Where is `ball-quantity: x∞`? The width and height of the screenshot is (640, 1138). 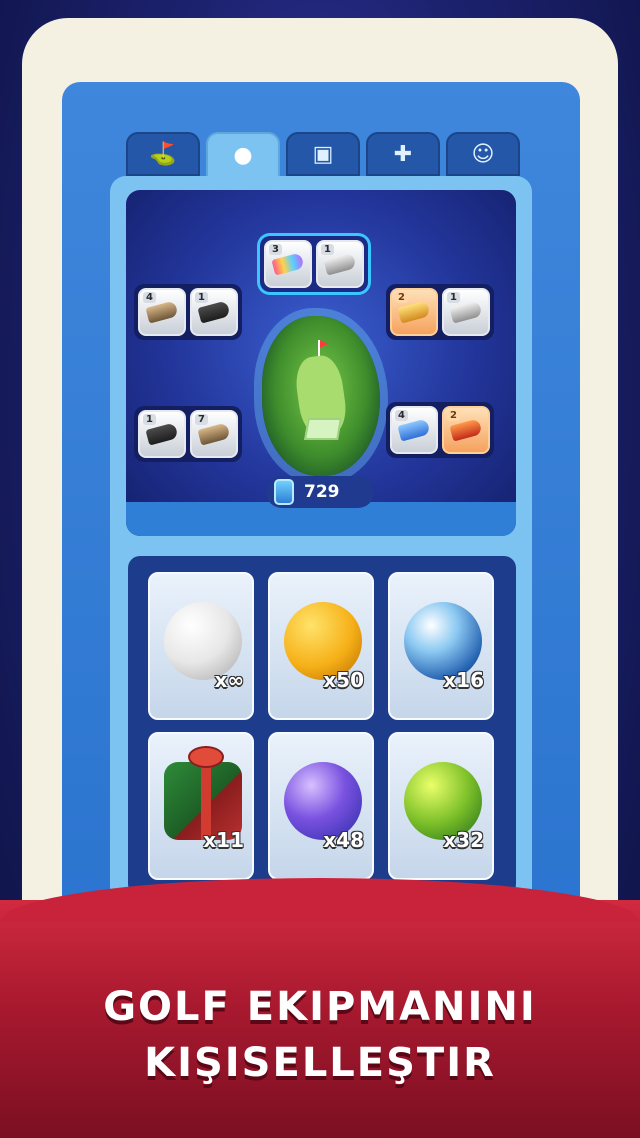 ball-quantity: x∞ is located at coordinates (229, 680).